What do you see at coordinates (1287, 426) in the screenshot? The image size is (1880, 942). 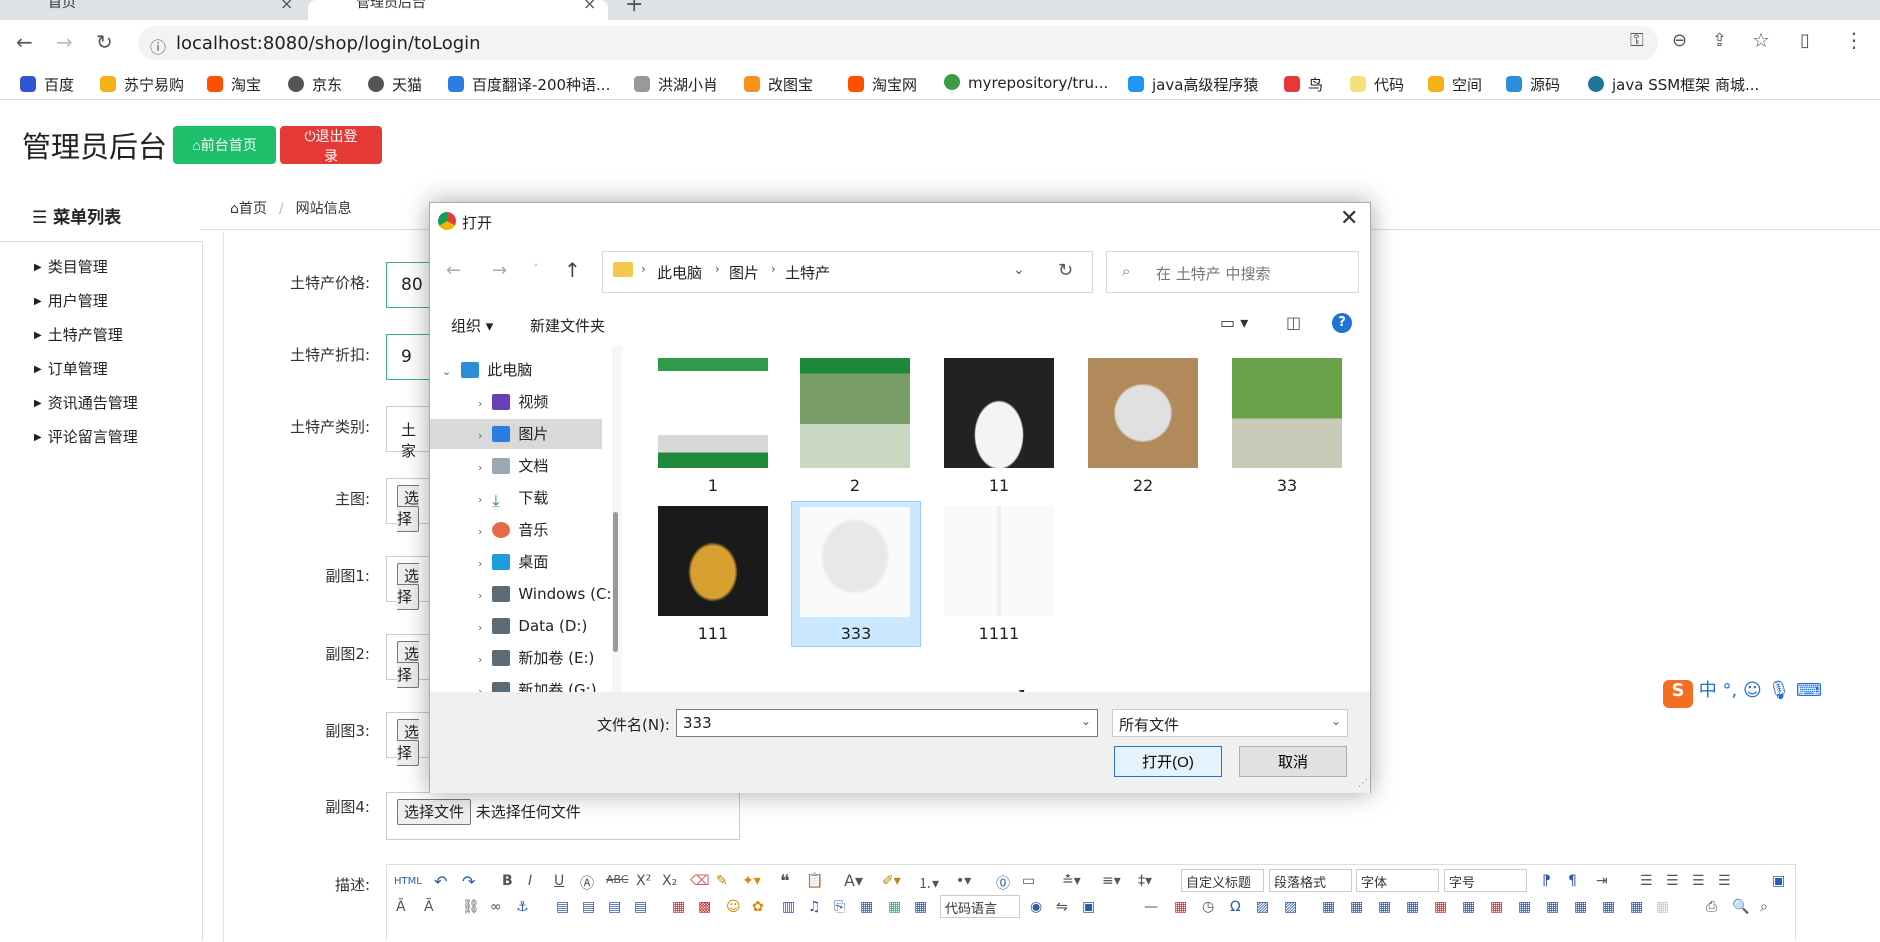 I see `file-item: 33` at bounding box center [1287, 426].